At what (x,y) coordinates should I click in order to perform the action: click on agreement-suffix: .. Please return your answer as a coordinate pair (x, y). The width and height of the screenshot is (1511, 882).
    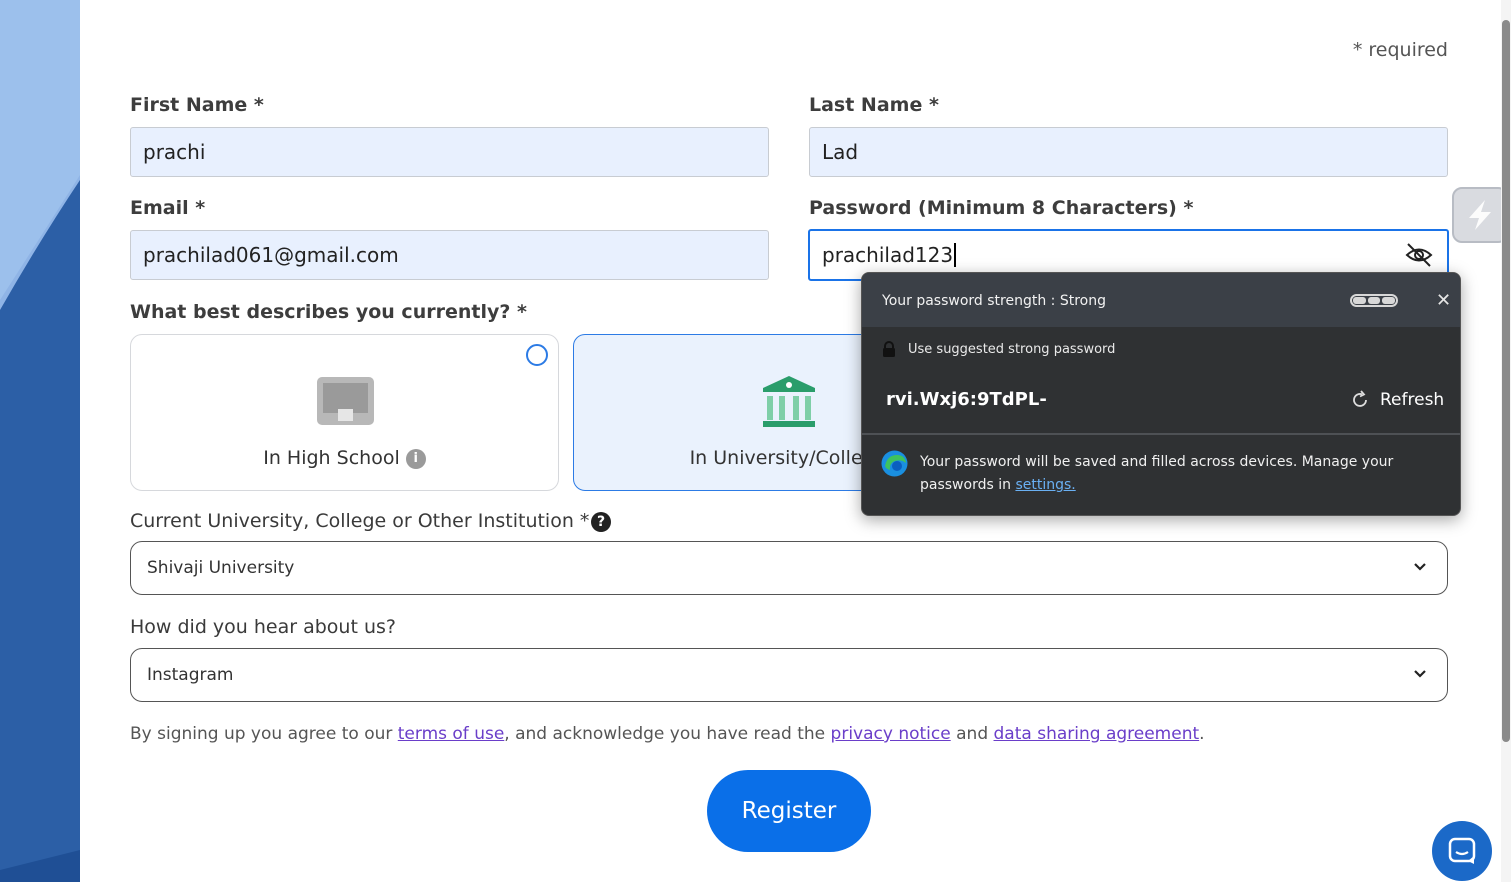
    Looking at the image, I should click on (1202, 734).